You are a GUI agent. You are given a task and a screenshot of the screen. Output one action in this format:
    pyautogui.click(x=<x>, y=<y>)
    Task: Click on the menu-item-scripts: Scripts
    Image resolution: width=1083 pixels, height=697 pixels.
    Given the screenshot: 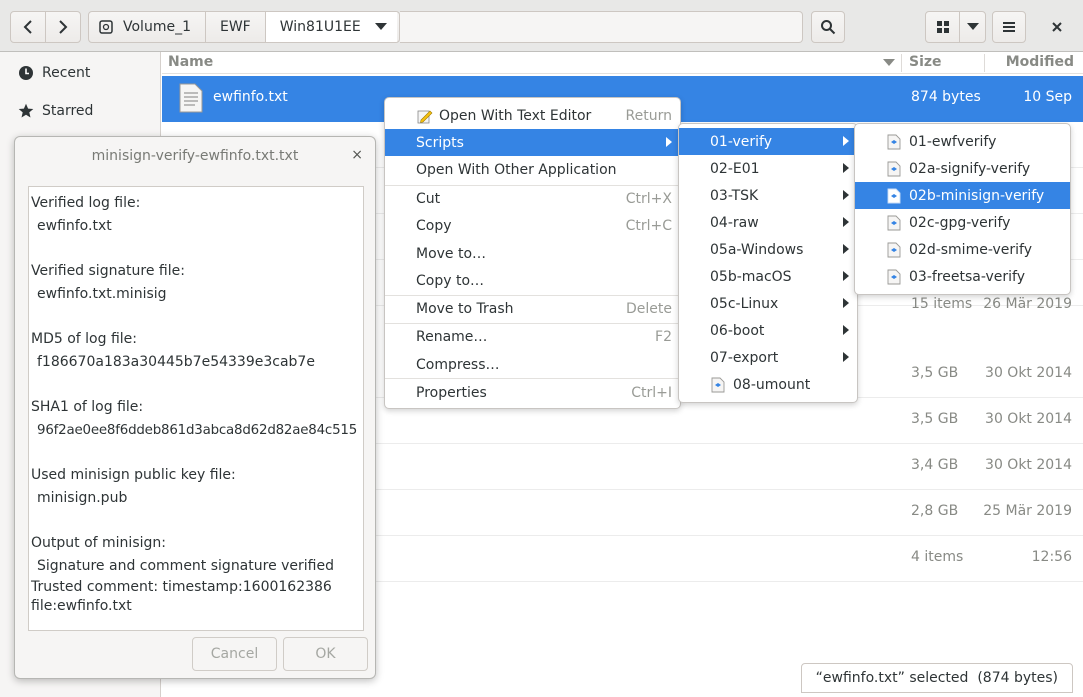 What is the action you would take?
    pyautogui.click(x=532, y=142)
    